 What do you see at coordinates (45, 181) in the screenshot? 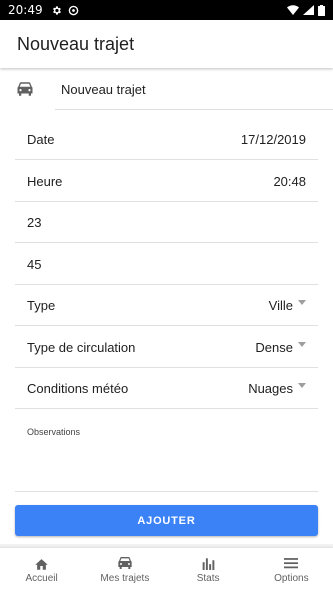
I see `time-label: Heure` at bounding box center [45, 181].